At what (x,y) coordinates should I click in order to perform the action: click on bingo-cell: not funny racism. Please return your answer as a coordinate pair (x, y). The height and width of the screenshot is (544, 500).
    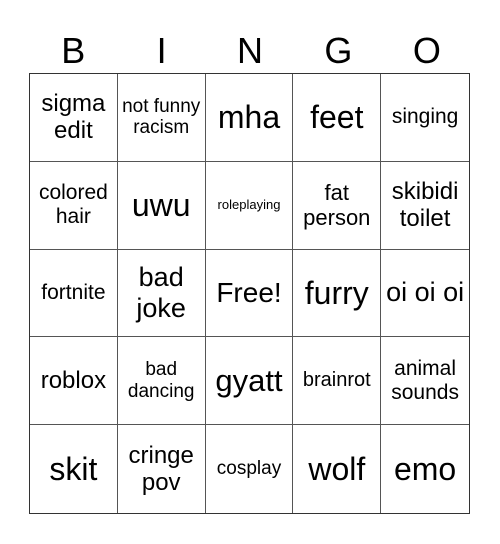
    Looking at the image, I should click on (161, 118).